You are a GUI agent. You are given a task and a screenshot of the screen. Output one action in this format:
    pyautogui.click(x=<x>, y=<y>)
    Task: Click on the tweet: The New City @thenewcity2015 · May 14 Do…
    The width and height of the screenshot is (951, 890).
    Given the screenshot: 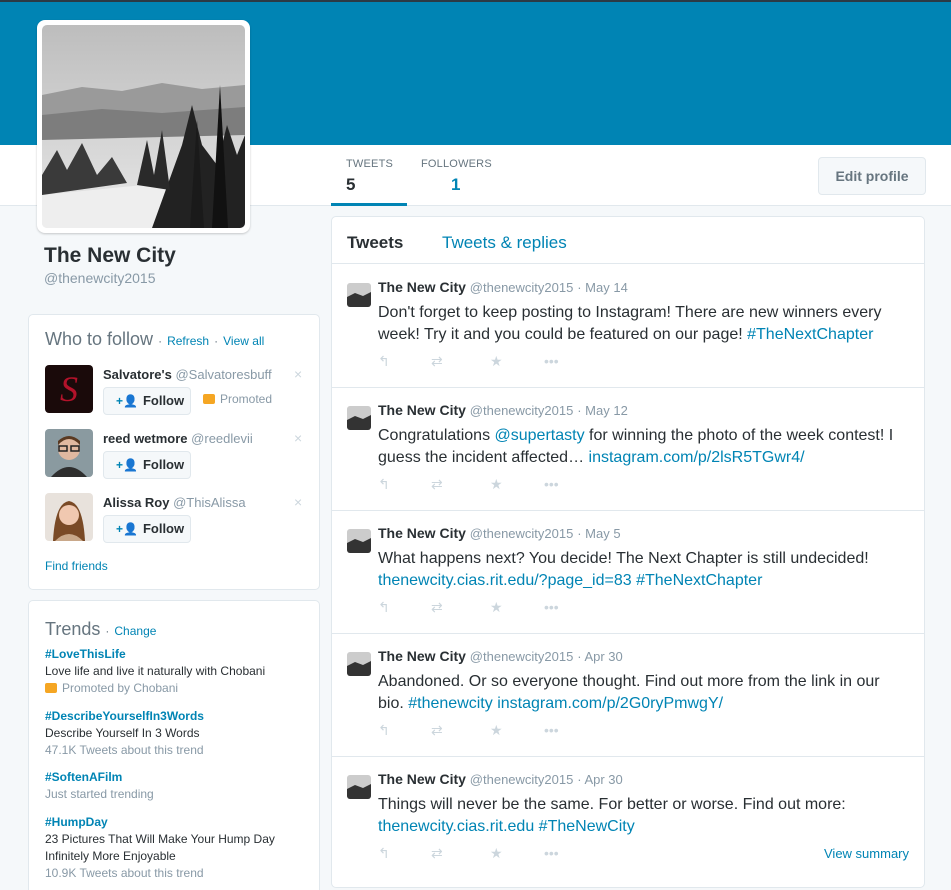 What is the action you would take?
    pyautogui.click(x=628, y=326)
    